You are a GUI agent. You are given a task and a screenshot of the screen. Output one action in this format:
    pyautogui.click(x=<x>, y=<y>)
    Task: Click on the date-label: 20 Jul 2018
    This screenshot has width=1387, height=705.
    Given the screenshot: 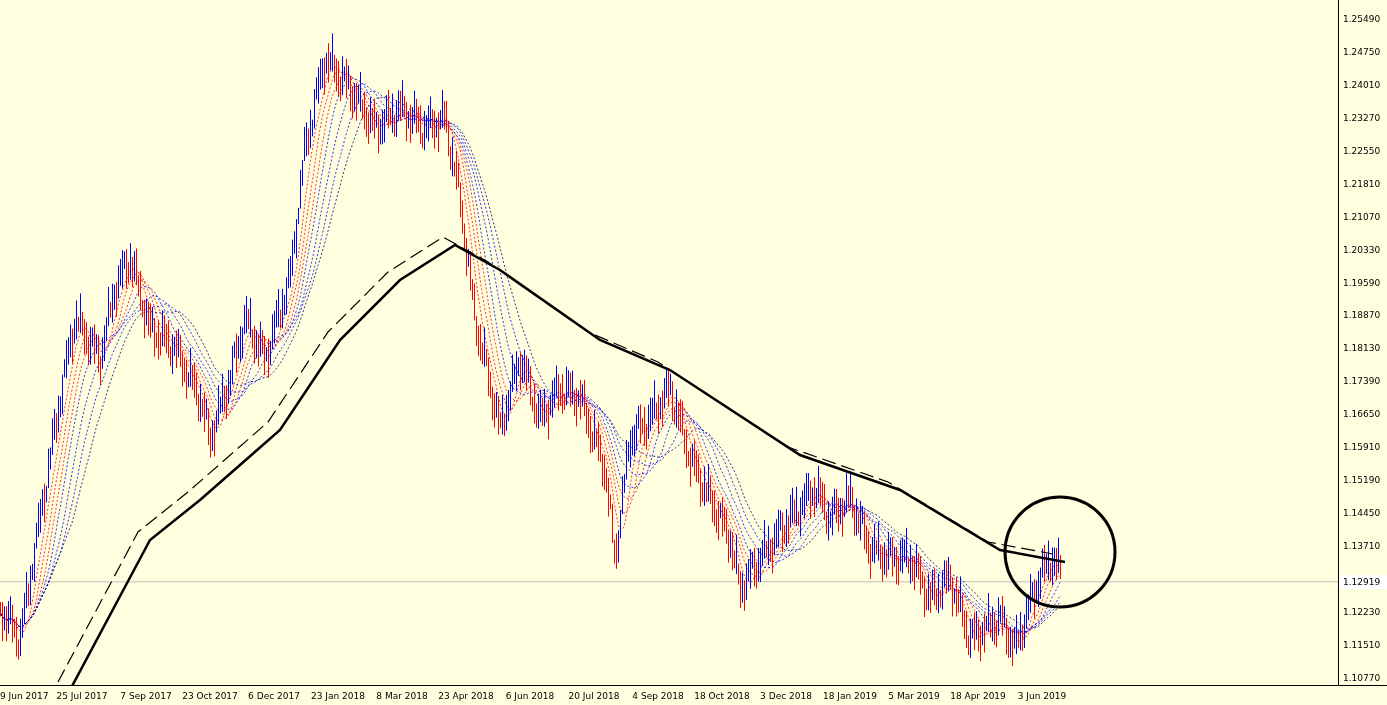 What is the action you would take?
    pyautogui.click(x=594, y=695)
    